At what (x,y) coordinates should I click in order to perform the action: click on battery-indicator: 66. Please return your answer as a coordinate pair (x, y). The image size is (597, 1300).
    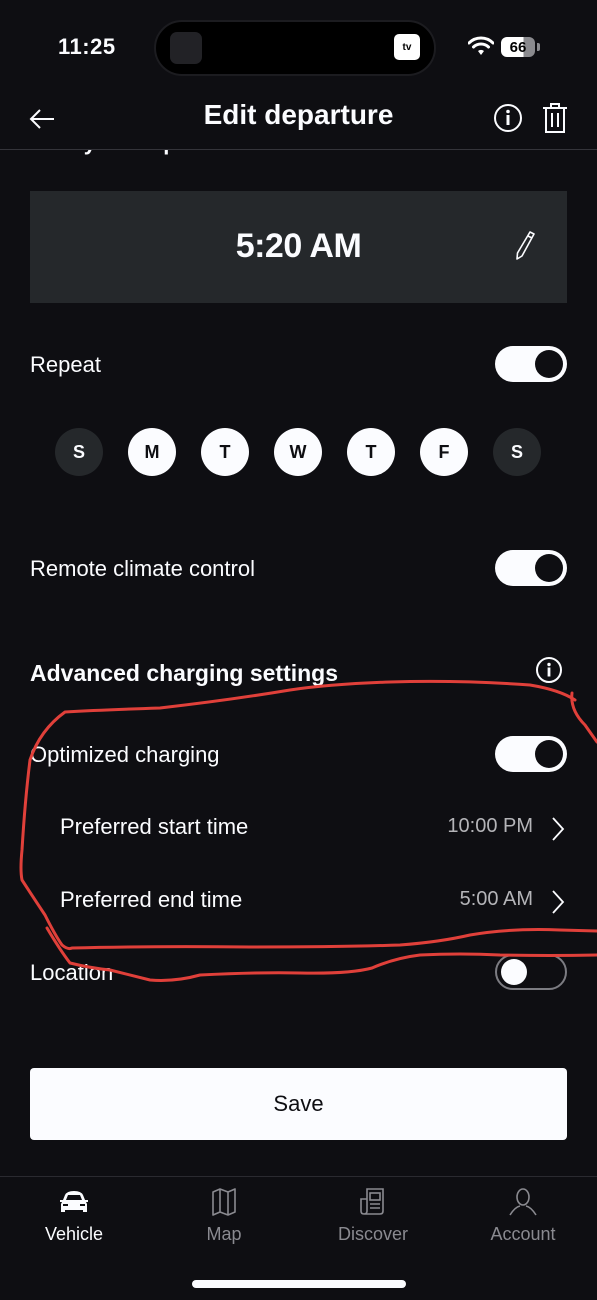
    Looking at the image, I should click on (518, 47).